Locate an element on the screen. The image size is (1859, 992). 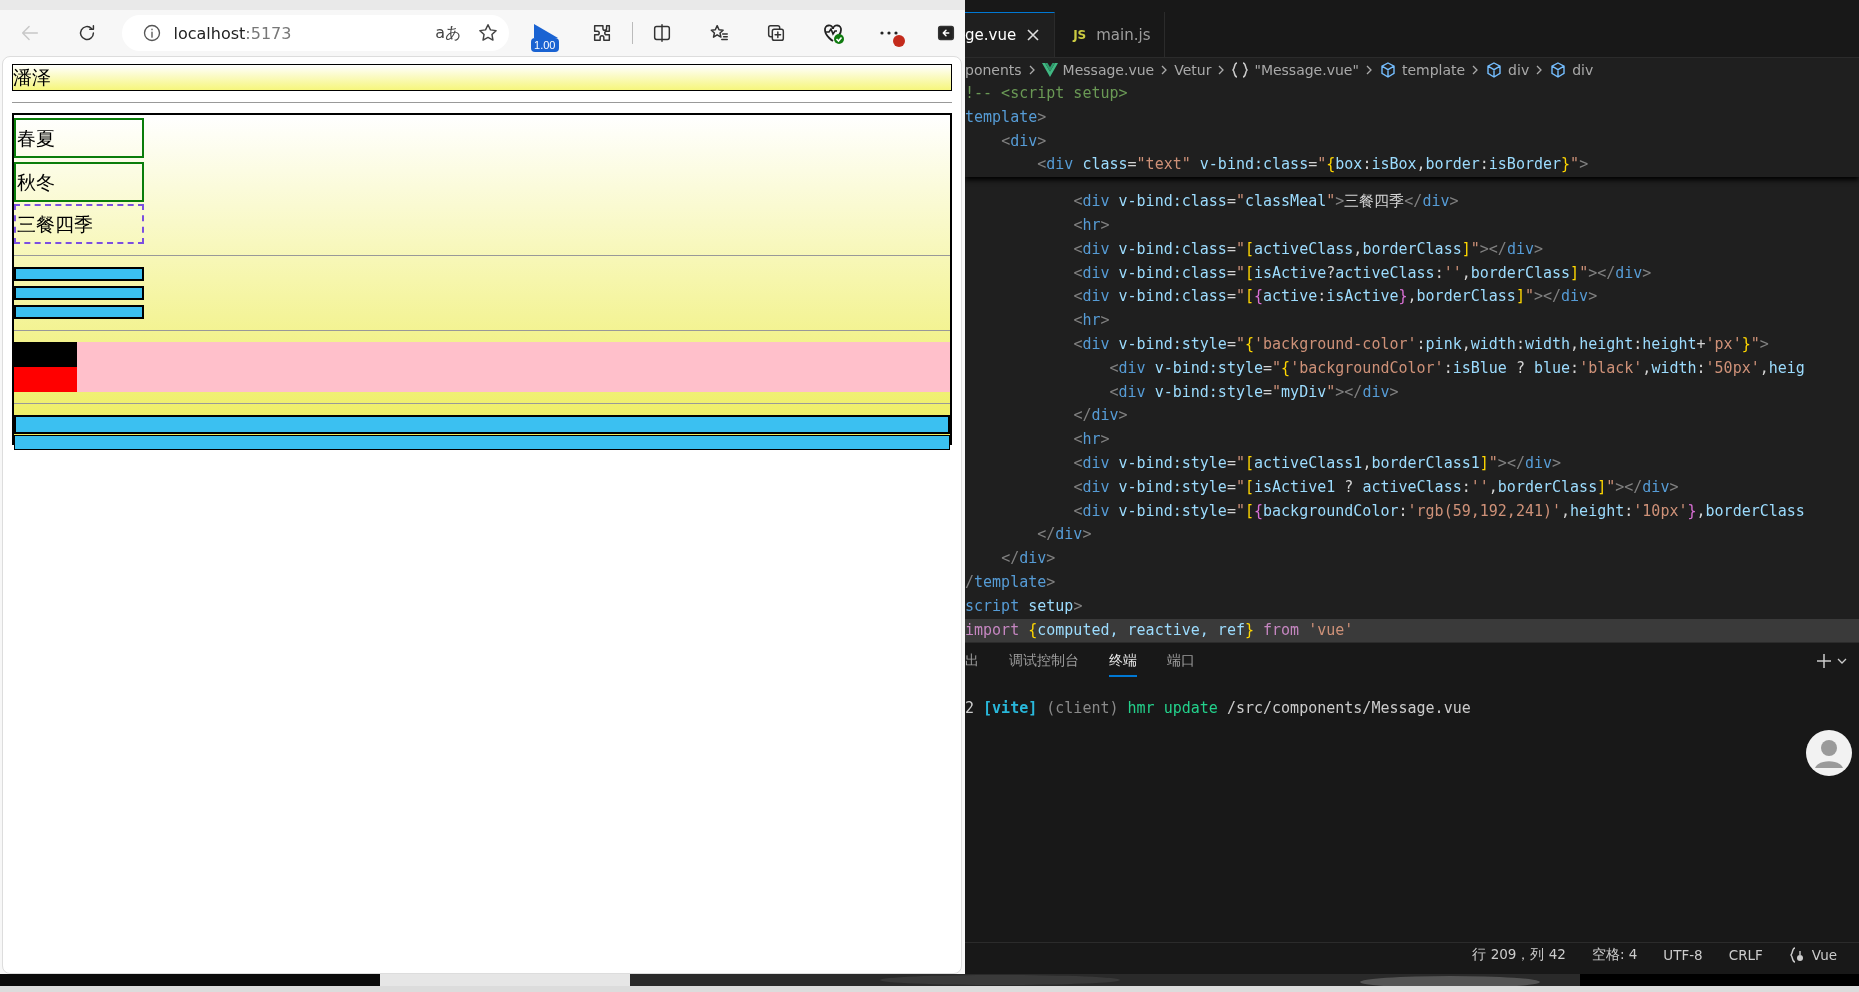
code-line: <div v-bind:style="myDiv"></div> is located at coordinates (1254, 392).